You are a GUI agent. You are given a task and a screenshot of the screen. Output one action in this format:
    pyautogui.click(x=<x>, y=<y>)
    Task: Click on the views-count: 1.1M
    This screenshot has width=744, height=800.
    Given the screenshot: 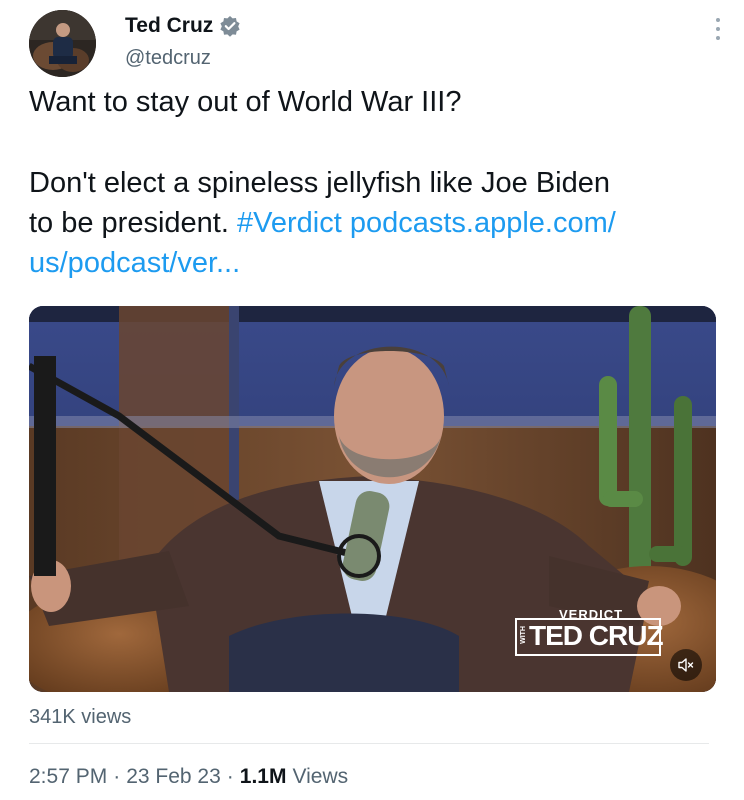 What is the action you would take?
    pyautogui.click(x=263, y=776)
    